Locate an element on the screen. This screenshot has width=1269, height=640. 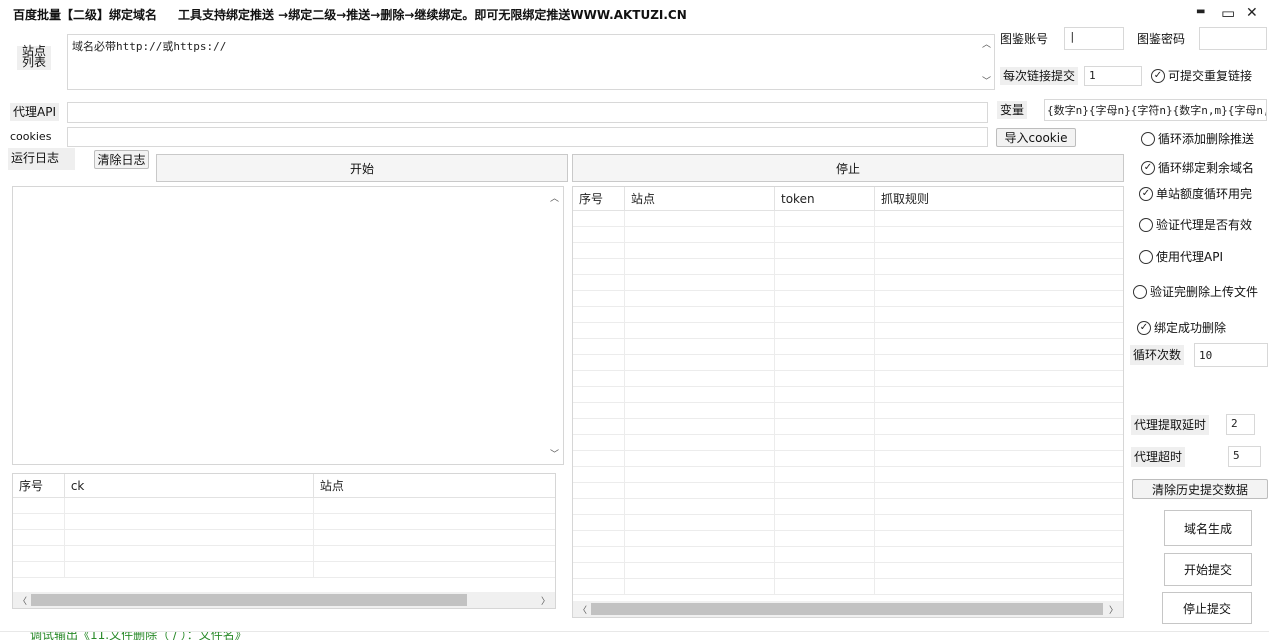
option-loop-add-delete-push: 循环添加删除推送 is located at coordinates (1197, 138).